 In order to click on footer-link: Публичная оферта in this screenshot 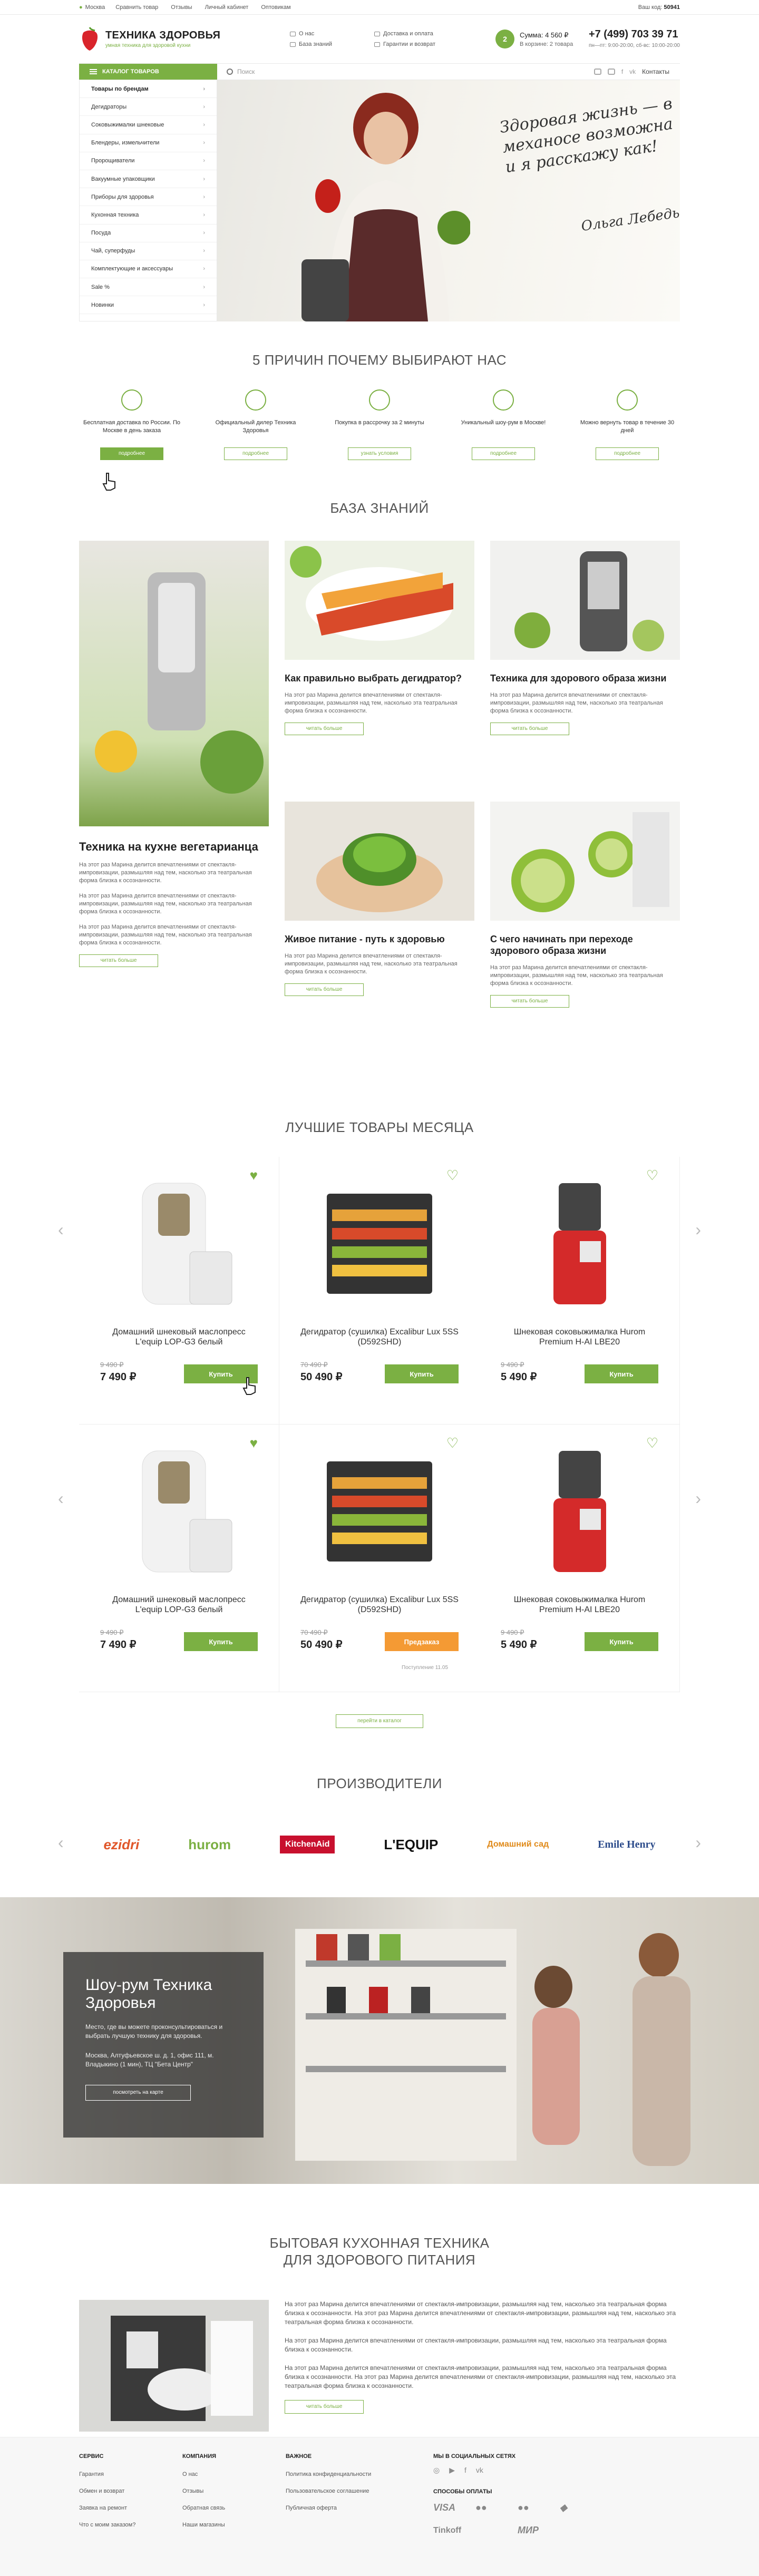, I will do `click(349, 2508)`.